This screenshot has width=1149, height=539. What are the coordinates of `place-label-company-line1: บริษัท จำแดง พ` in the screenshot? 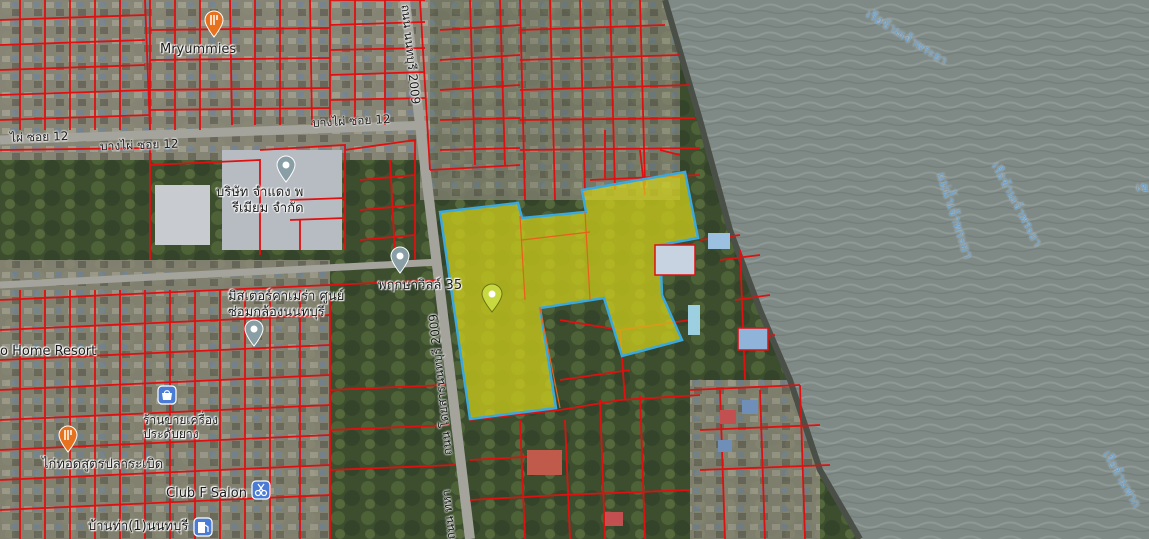 It's located at (260, 192).